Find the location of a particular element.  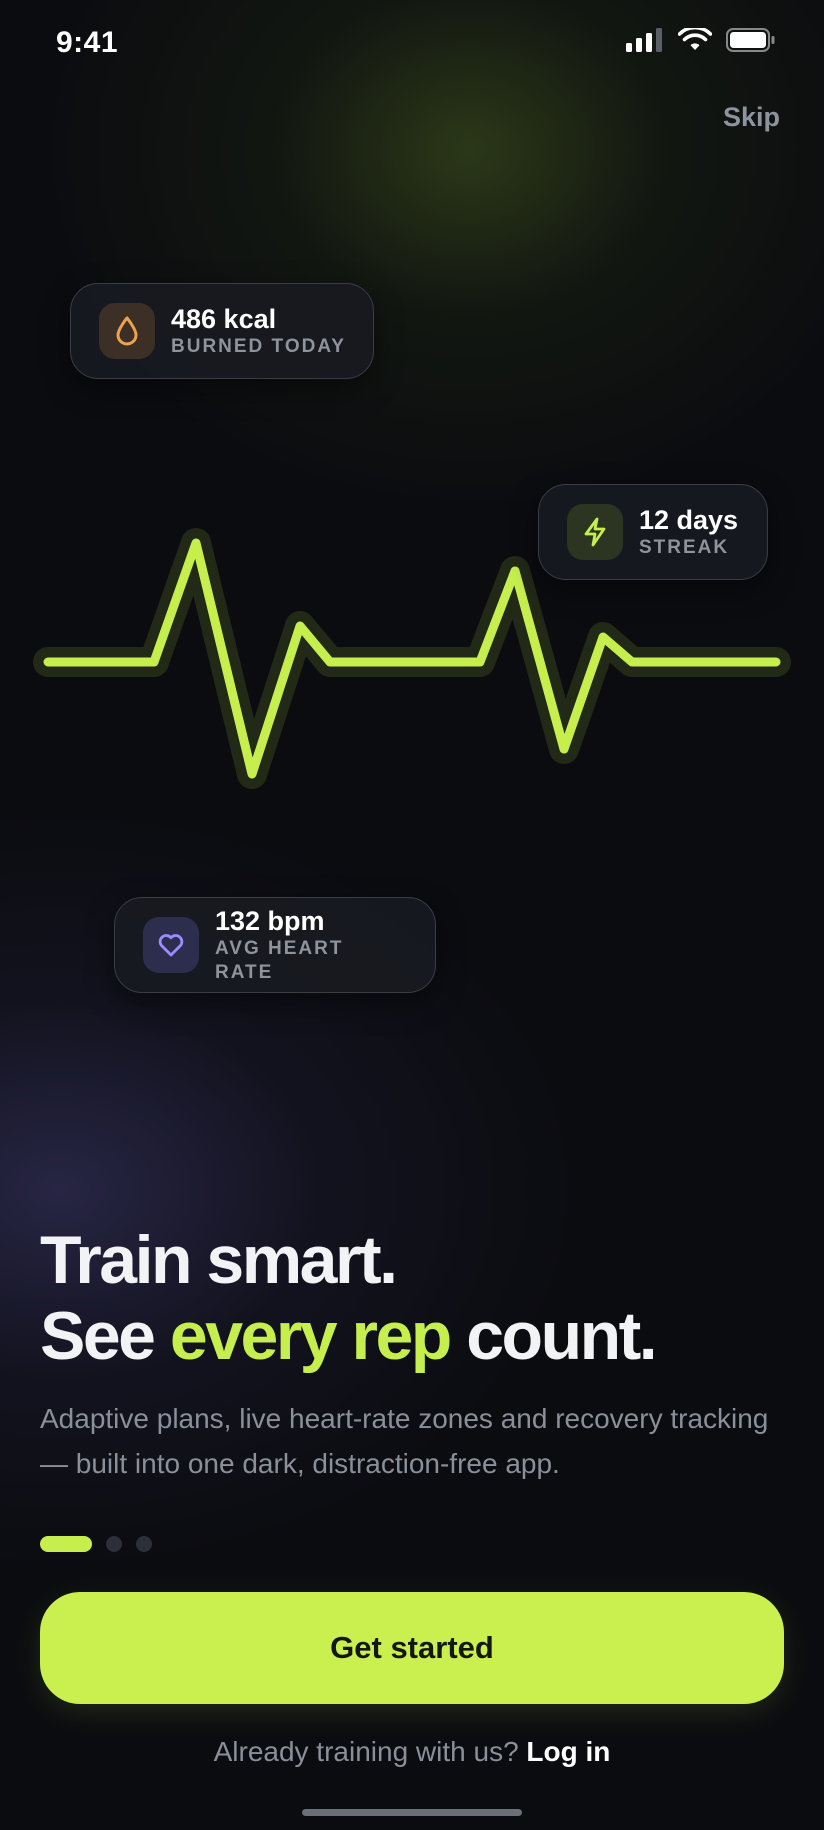

streak-label: STREAK is located at coordinates (684, 547).